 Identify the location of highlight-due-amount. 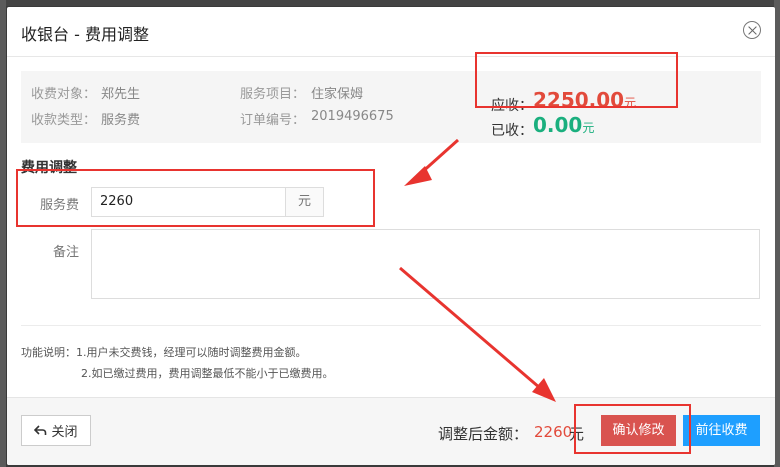
(576, 80).